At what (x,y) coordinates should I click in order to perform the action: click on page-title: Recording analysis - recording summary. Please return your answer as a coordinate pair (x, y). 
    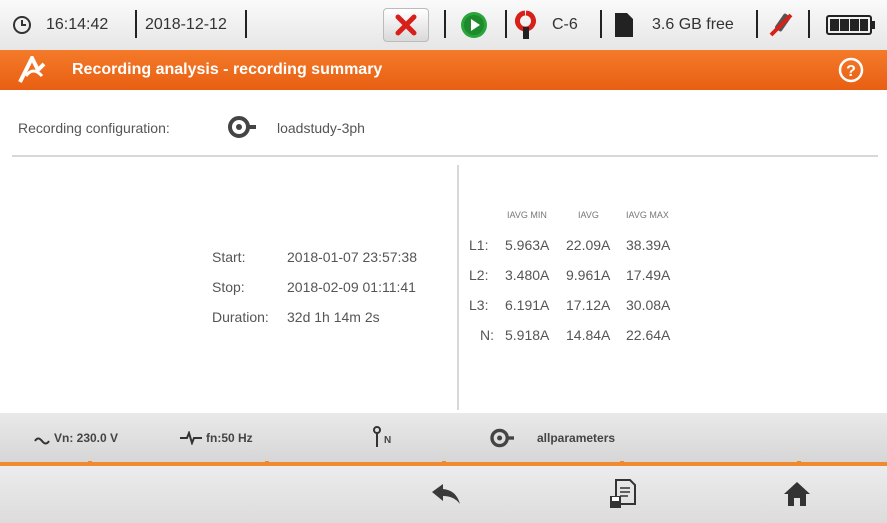
    Looking at the image, I should click on (227, 69).